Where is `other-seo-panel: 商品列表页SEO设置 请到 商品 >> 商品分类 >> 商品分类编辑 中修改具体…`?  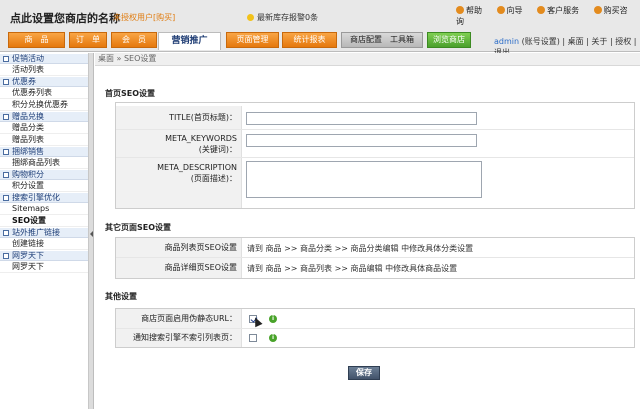
other-seo-panel: 商品列表页SEO设置 请到 商品 >> 商品分类 >> 商品分类编辑 中修改具体… is located at coordinates (375, 258).